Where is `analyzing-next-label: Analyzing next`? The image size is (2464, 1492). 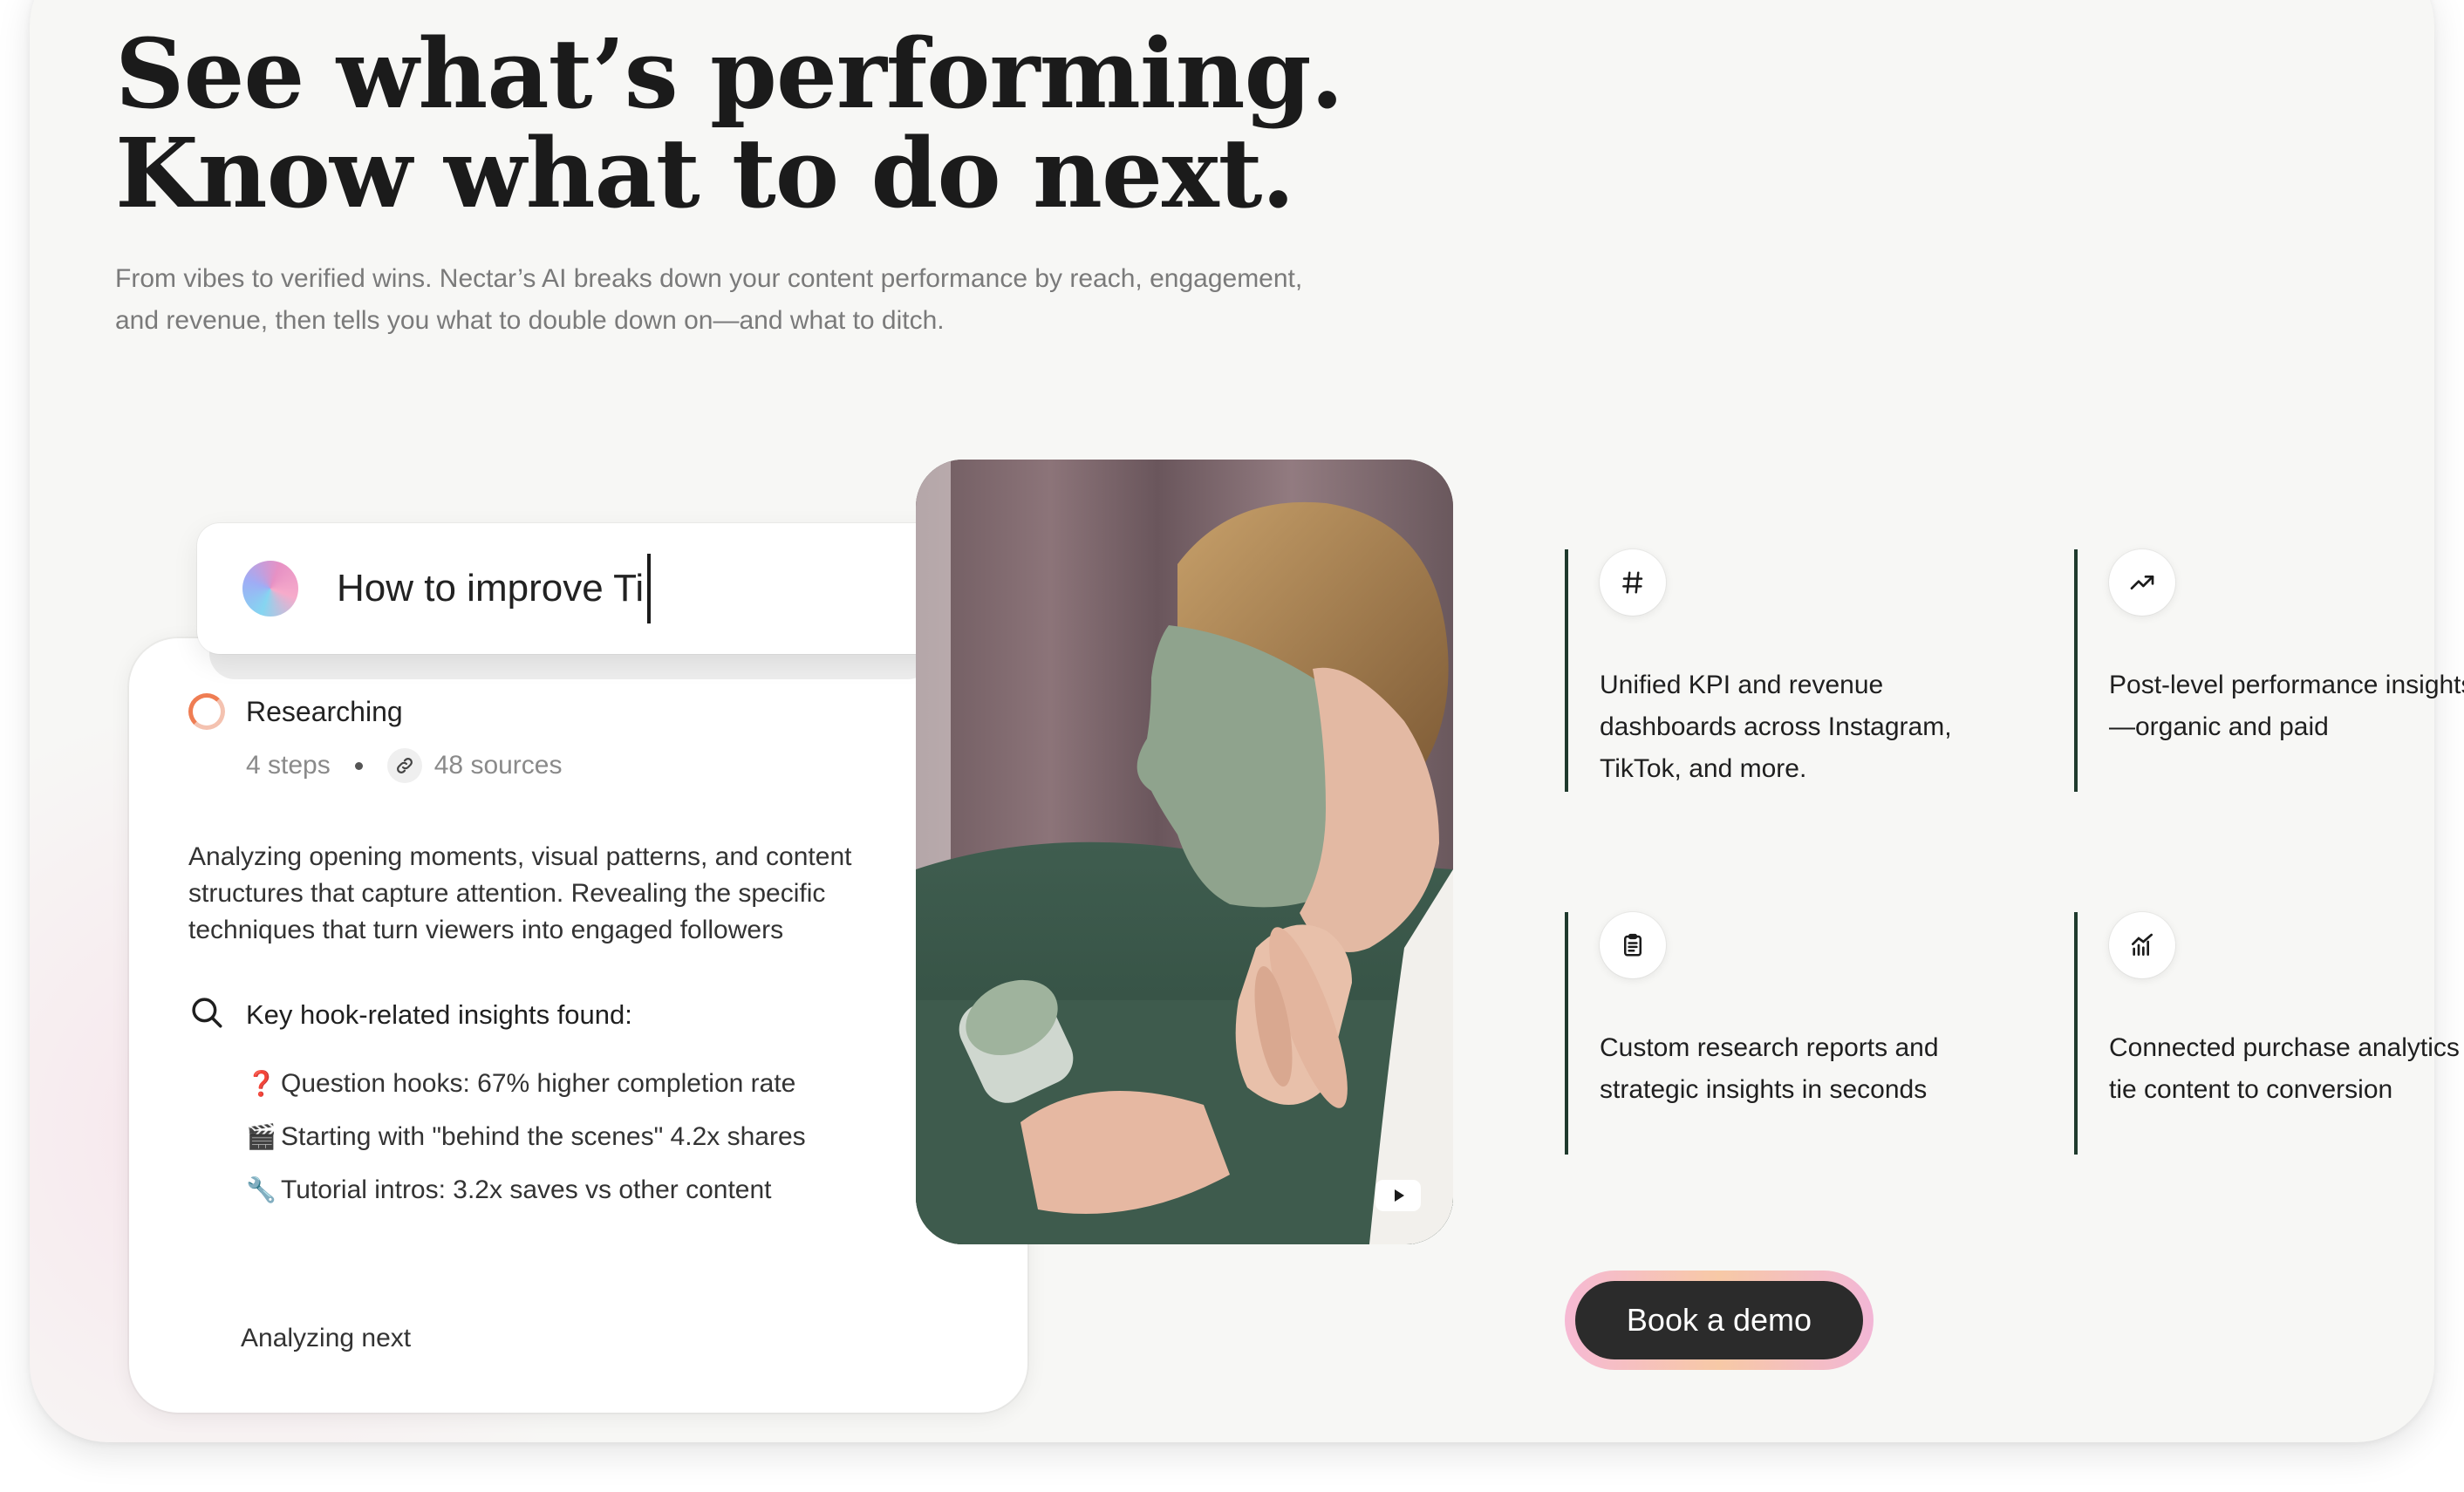 analyzing-next-label: Analyzing next is located at coordinates (326, 1338).